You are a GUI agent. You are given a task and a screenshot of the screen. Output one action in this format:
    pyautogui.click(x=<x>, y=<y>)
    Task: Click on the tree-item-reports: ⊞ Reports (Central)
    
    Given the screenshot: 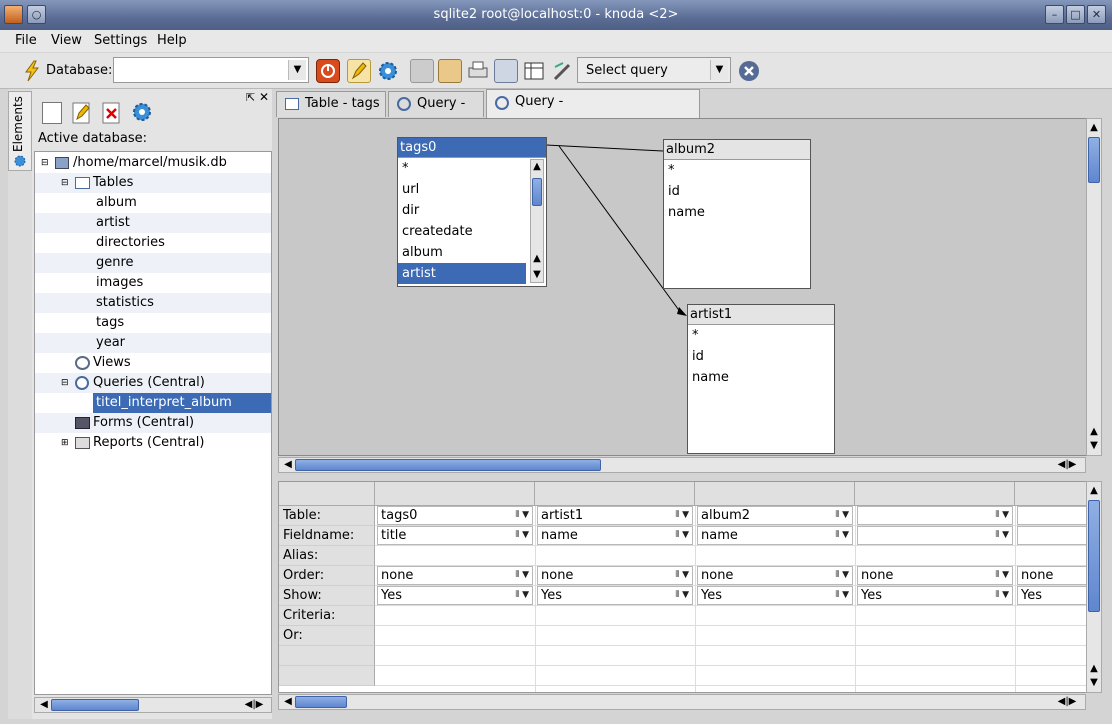 What is the action you would take?
    pyautogui.click(x=153, y=443)
    